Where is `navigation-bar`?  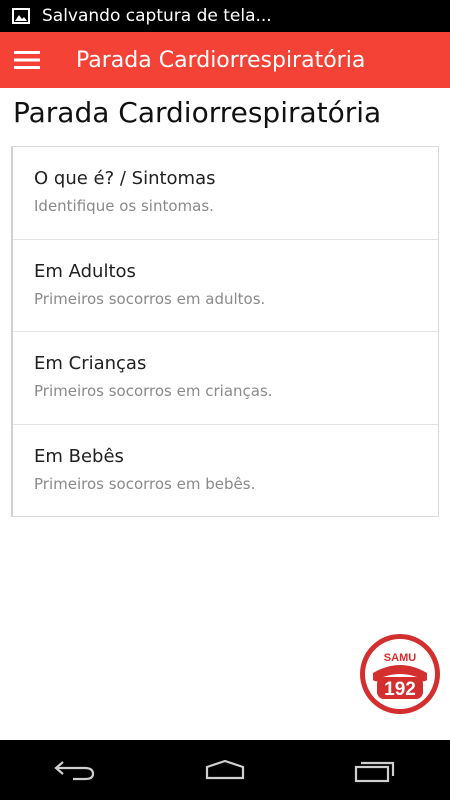
navigation-bar is located at coordinates (225, 770).